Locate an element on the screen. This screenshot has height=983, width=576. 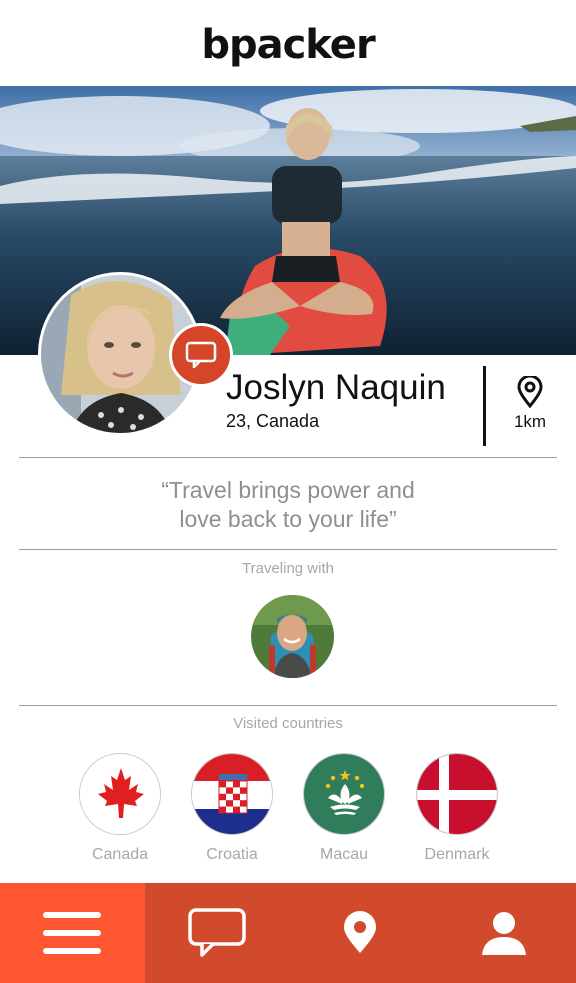
message-button is located at coordinates (201, 355).